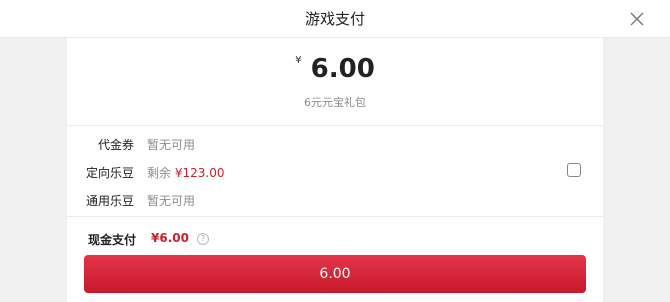 This screenshot has height=302, width=670. Describe the element at coordinates (109, 173) in the screenshot. I see `directed-beans-label: 定向乐豆` at that location.